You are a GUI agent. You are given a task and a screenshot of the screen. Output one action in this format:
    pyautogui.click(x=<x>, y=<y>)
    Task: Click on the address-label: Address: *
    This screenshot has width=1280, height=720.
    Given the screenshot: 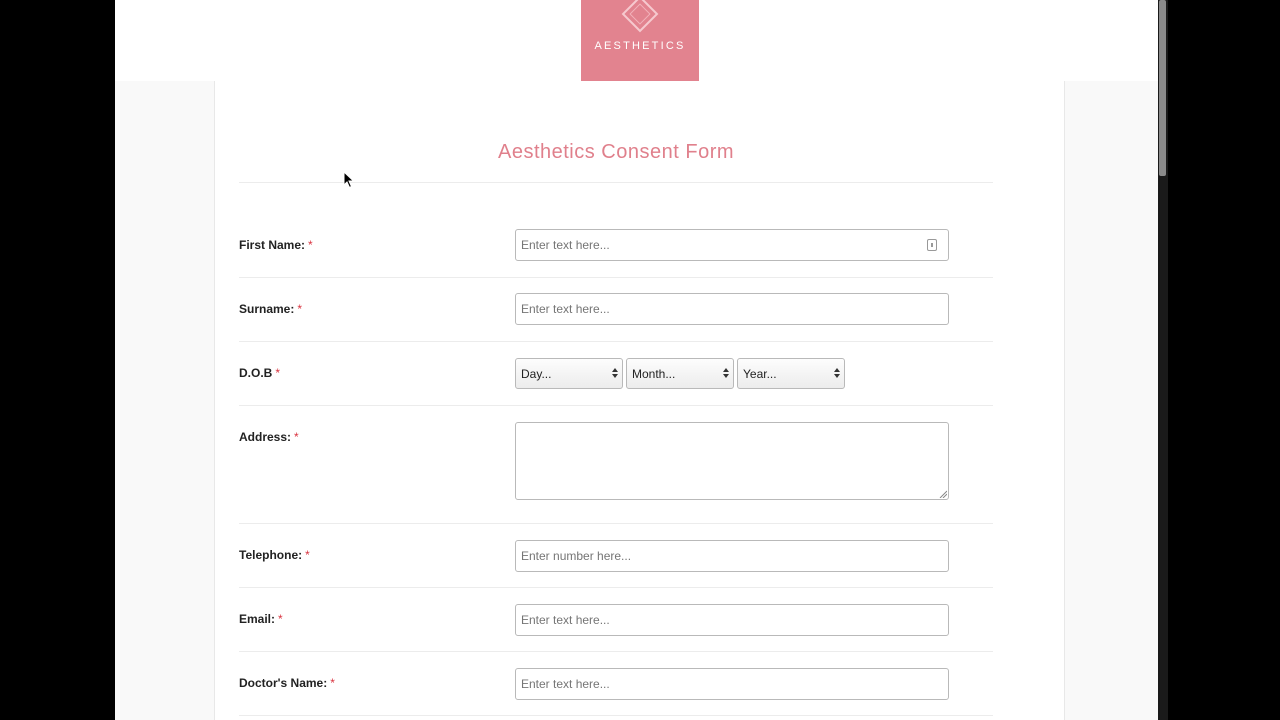 What is the action you would take?
    pyautogui.click(x=269, y=437)
    